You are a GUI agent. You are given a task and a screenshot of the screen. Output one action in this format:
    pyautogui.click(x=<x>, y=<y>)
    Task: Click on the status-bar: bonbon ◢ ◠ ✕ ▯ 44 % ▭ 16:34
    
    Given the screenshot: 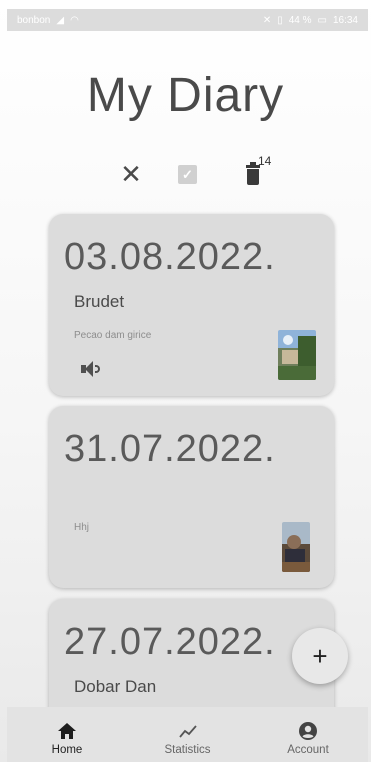 What is the action you would take?
    pyautogui.click(x=187, y=20)
    